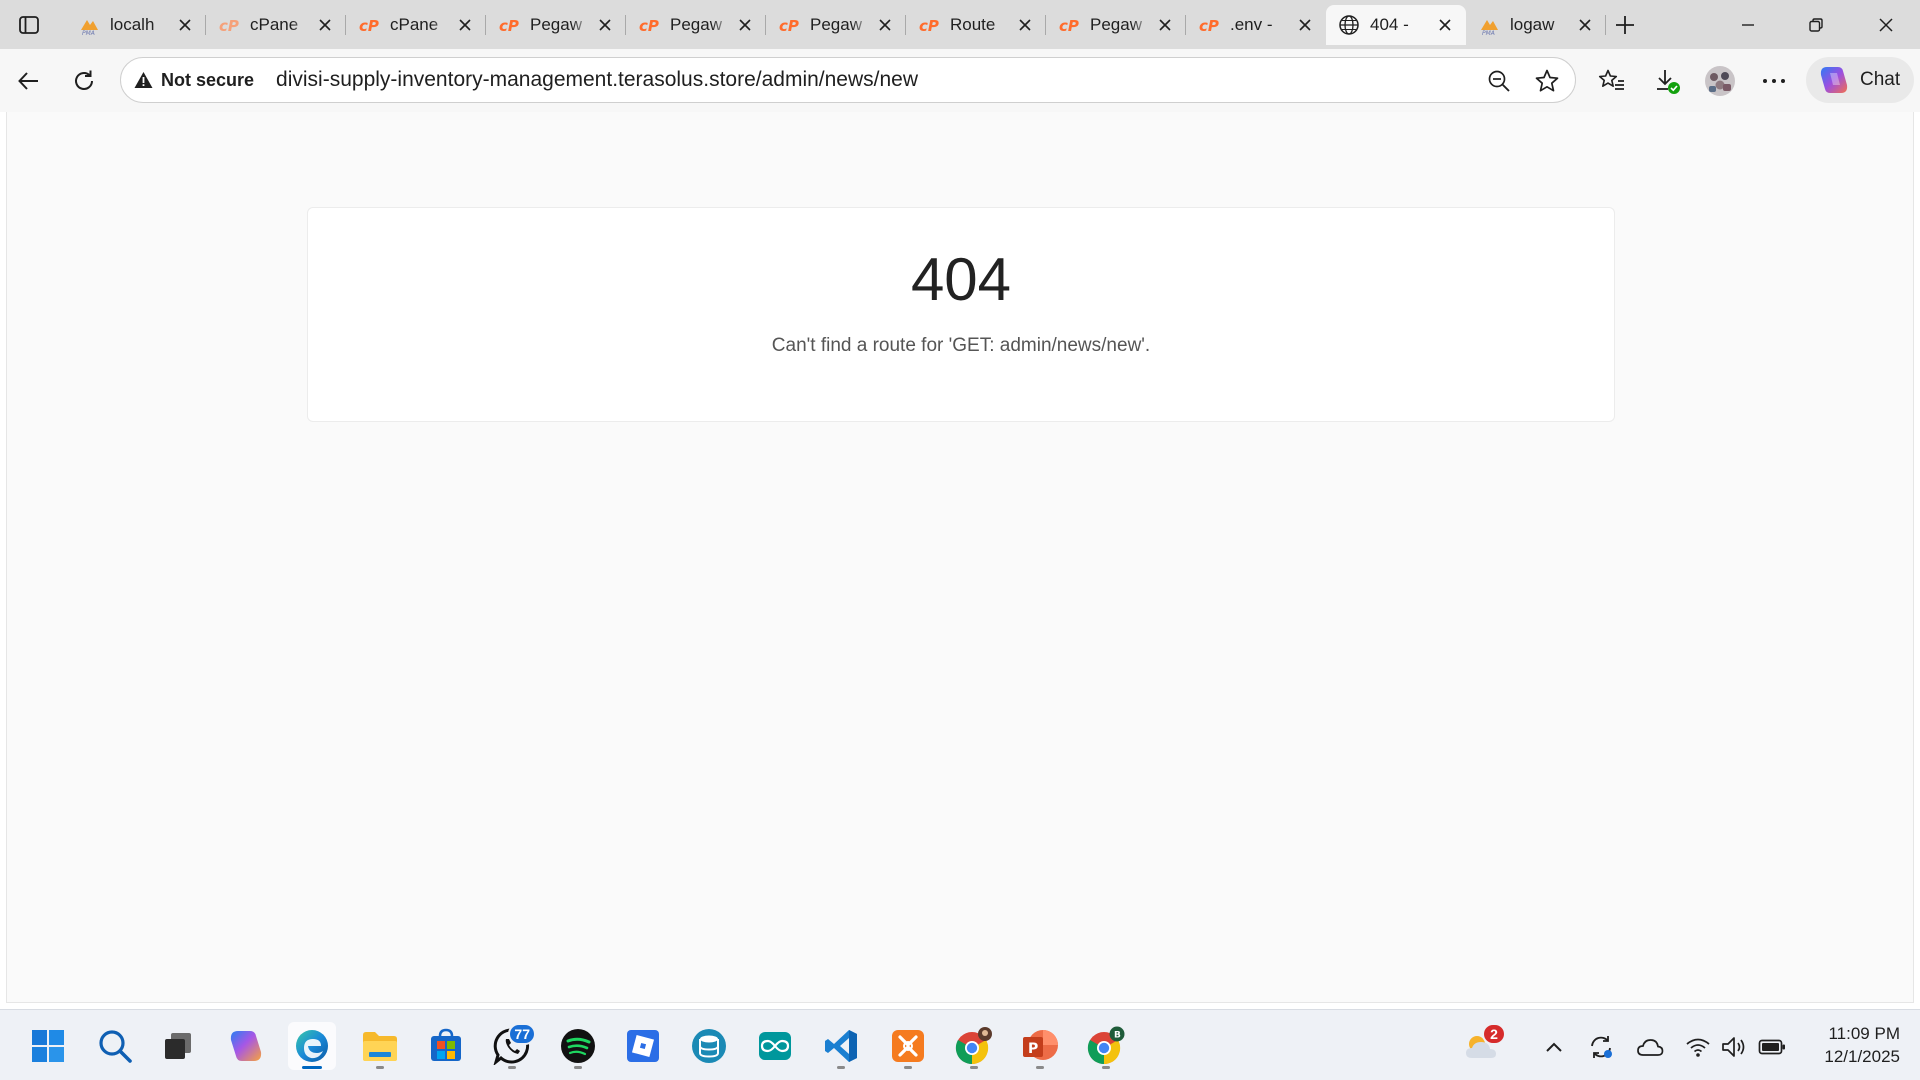 This screenshot has height=1080, width=1920. I want to click on tab-title: Pegaw, so click(696, 24).